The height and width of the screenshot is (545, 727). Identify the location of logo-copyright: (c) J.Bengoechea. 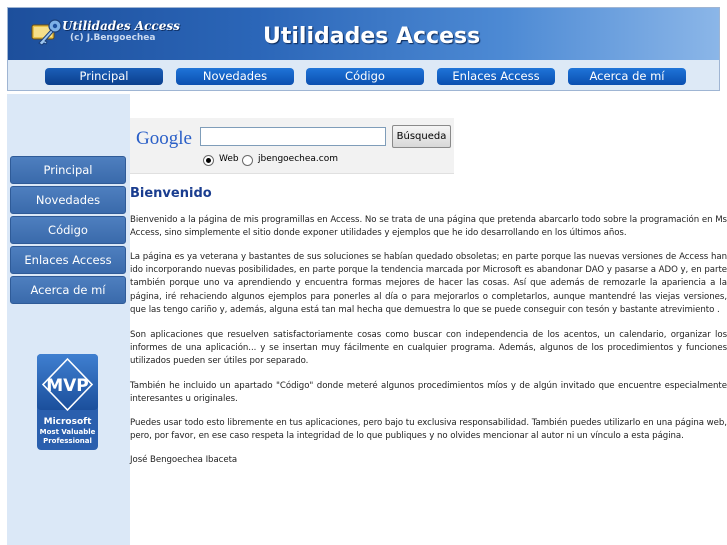
(113, 38).